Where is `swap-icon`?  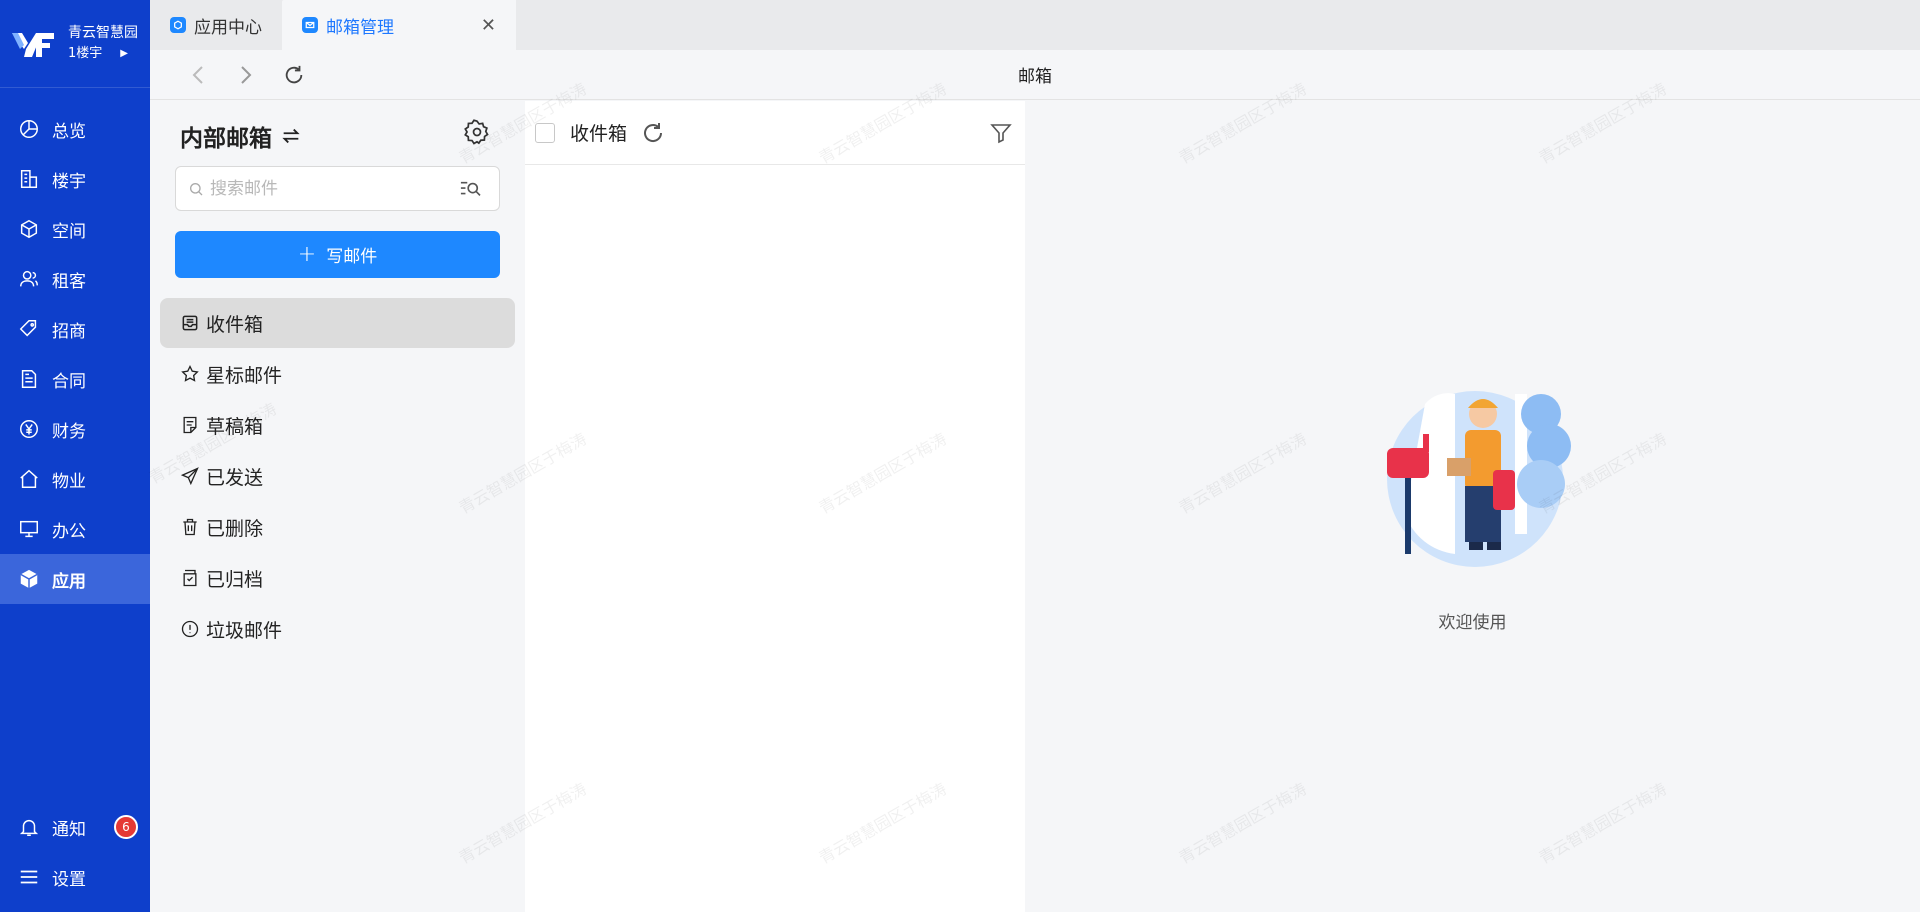
swap-icon is located at coordinates (291, 136).